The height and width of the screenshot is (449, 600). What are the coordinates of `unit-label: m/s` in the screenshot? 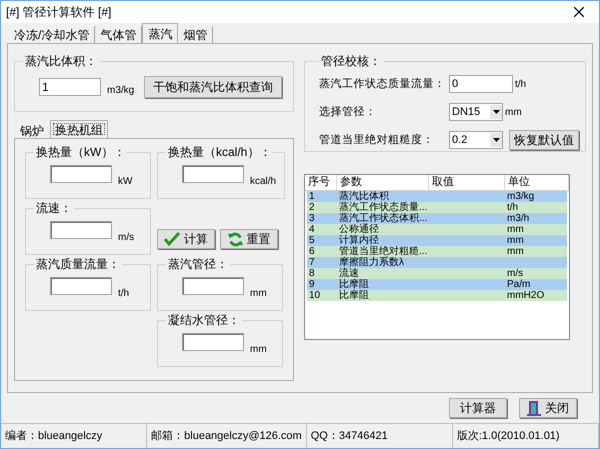 It's located at (126, 238).